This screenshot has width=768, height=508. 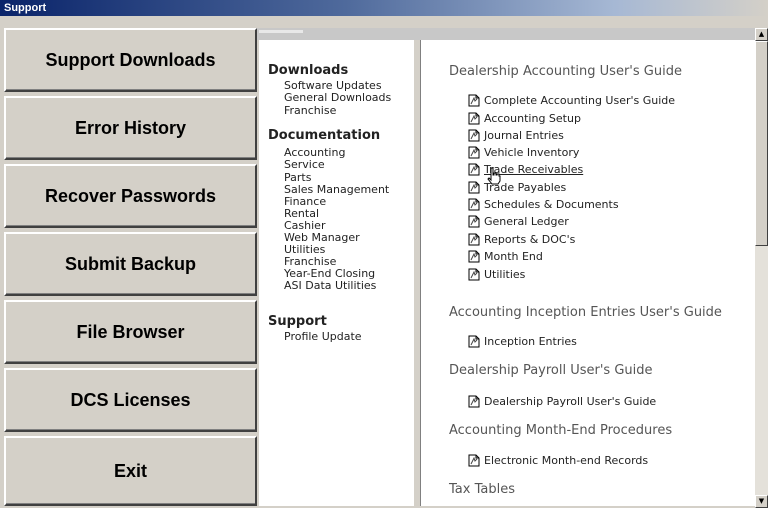 I want to click on link-service: Service, so click(x=304, y=164).